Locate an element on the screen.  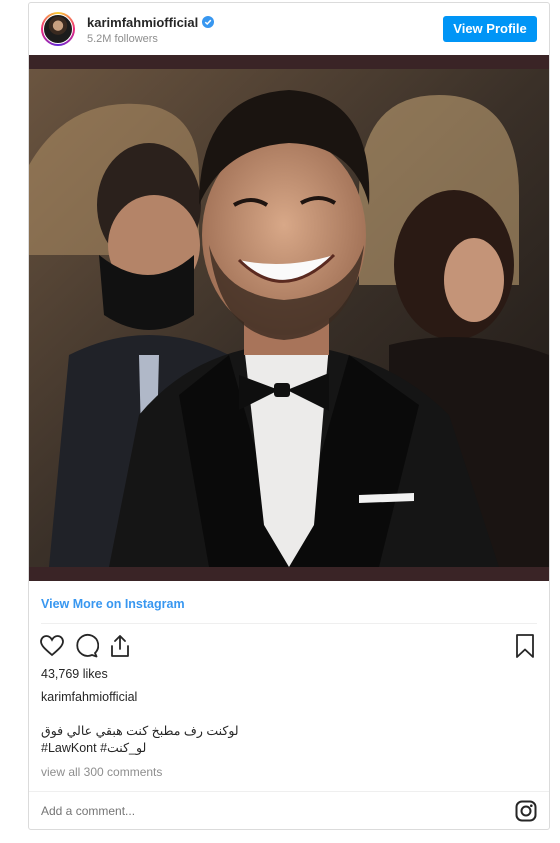
avatar is located at coordinates (58, 29).